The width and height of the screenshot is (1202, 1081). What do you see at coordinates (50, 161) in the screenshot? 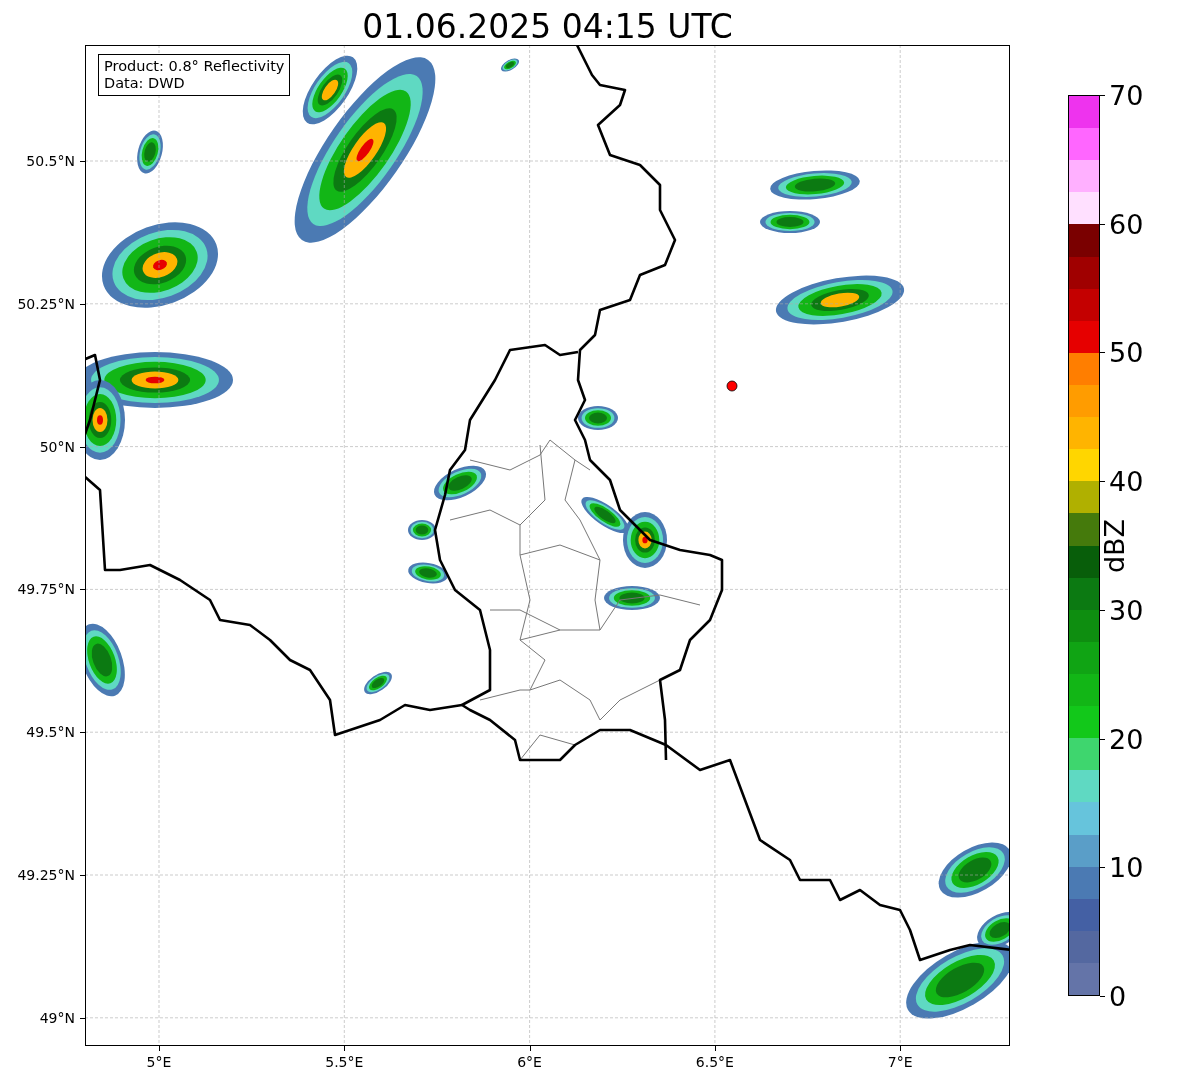
I see `latitude-label: 50.5°N` at bounding box center [50, 161].